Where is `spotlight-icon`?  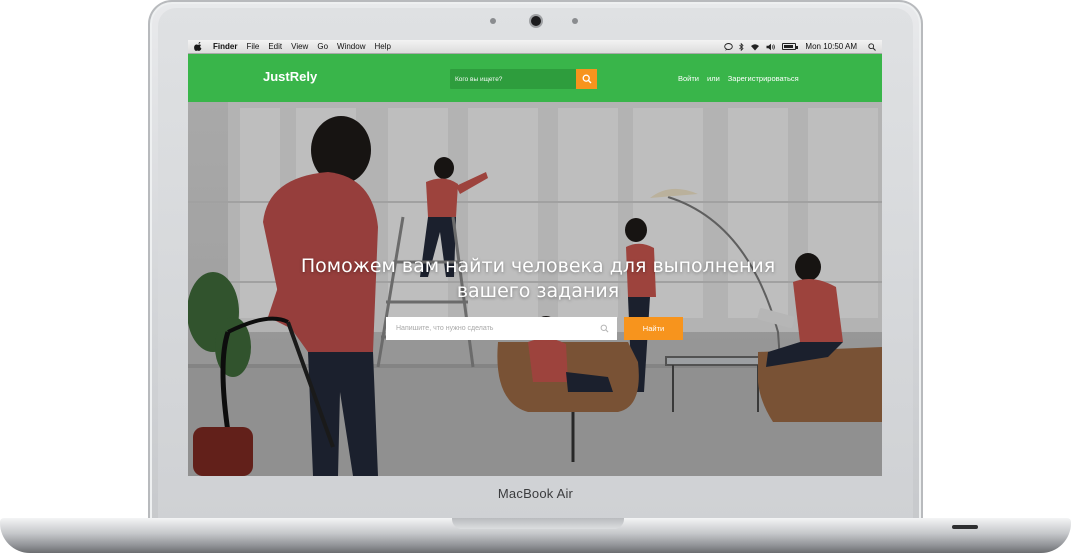 spotlight-icon is located at coordinates (872, 46).